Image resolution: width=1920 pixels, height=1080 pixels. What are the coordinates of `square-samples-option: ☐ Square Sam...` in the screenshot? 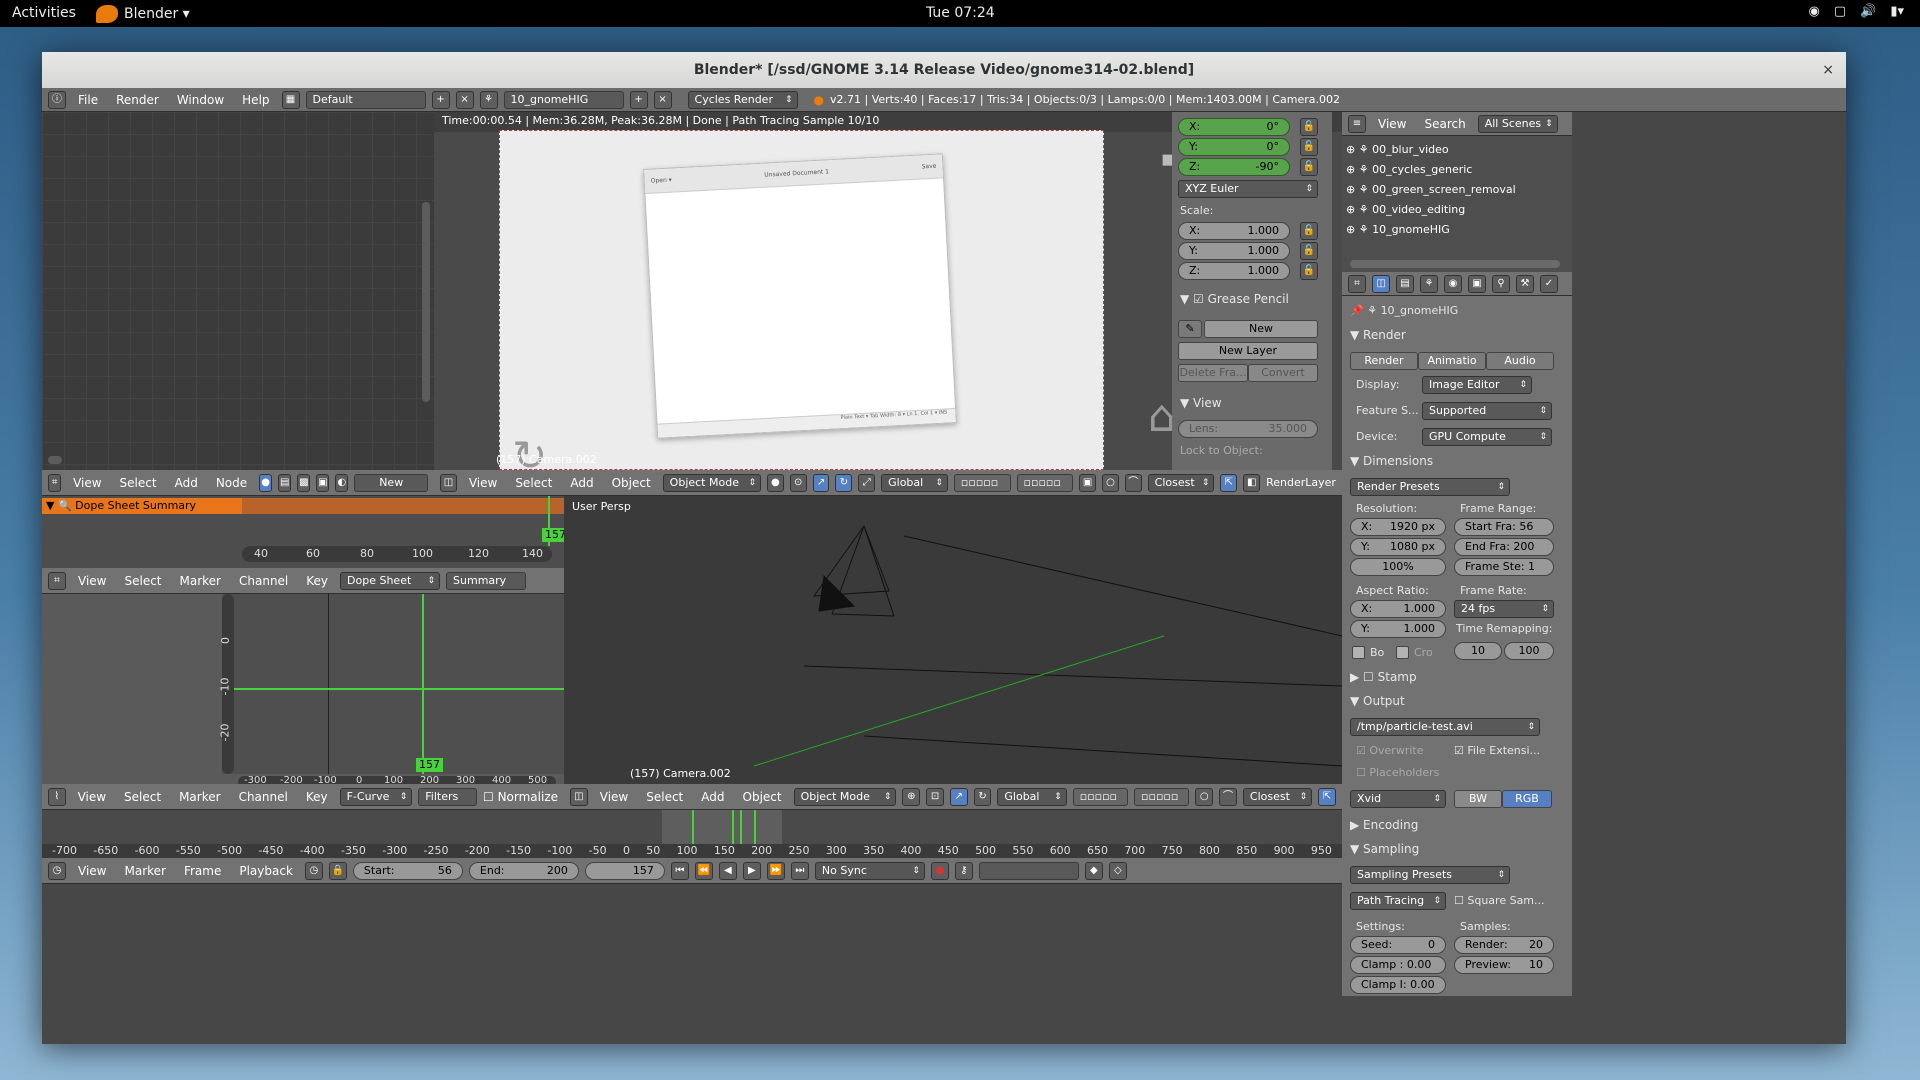 It's located at (1499, 900).